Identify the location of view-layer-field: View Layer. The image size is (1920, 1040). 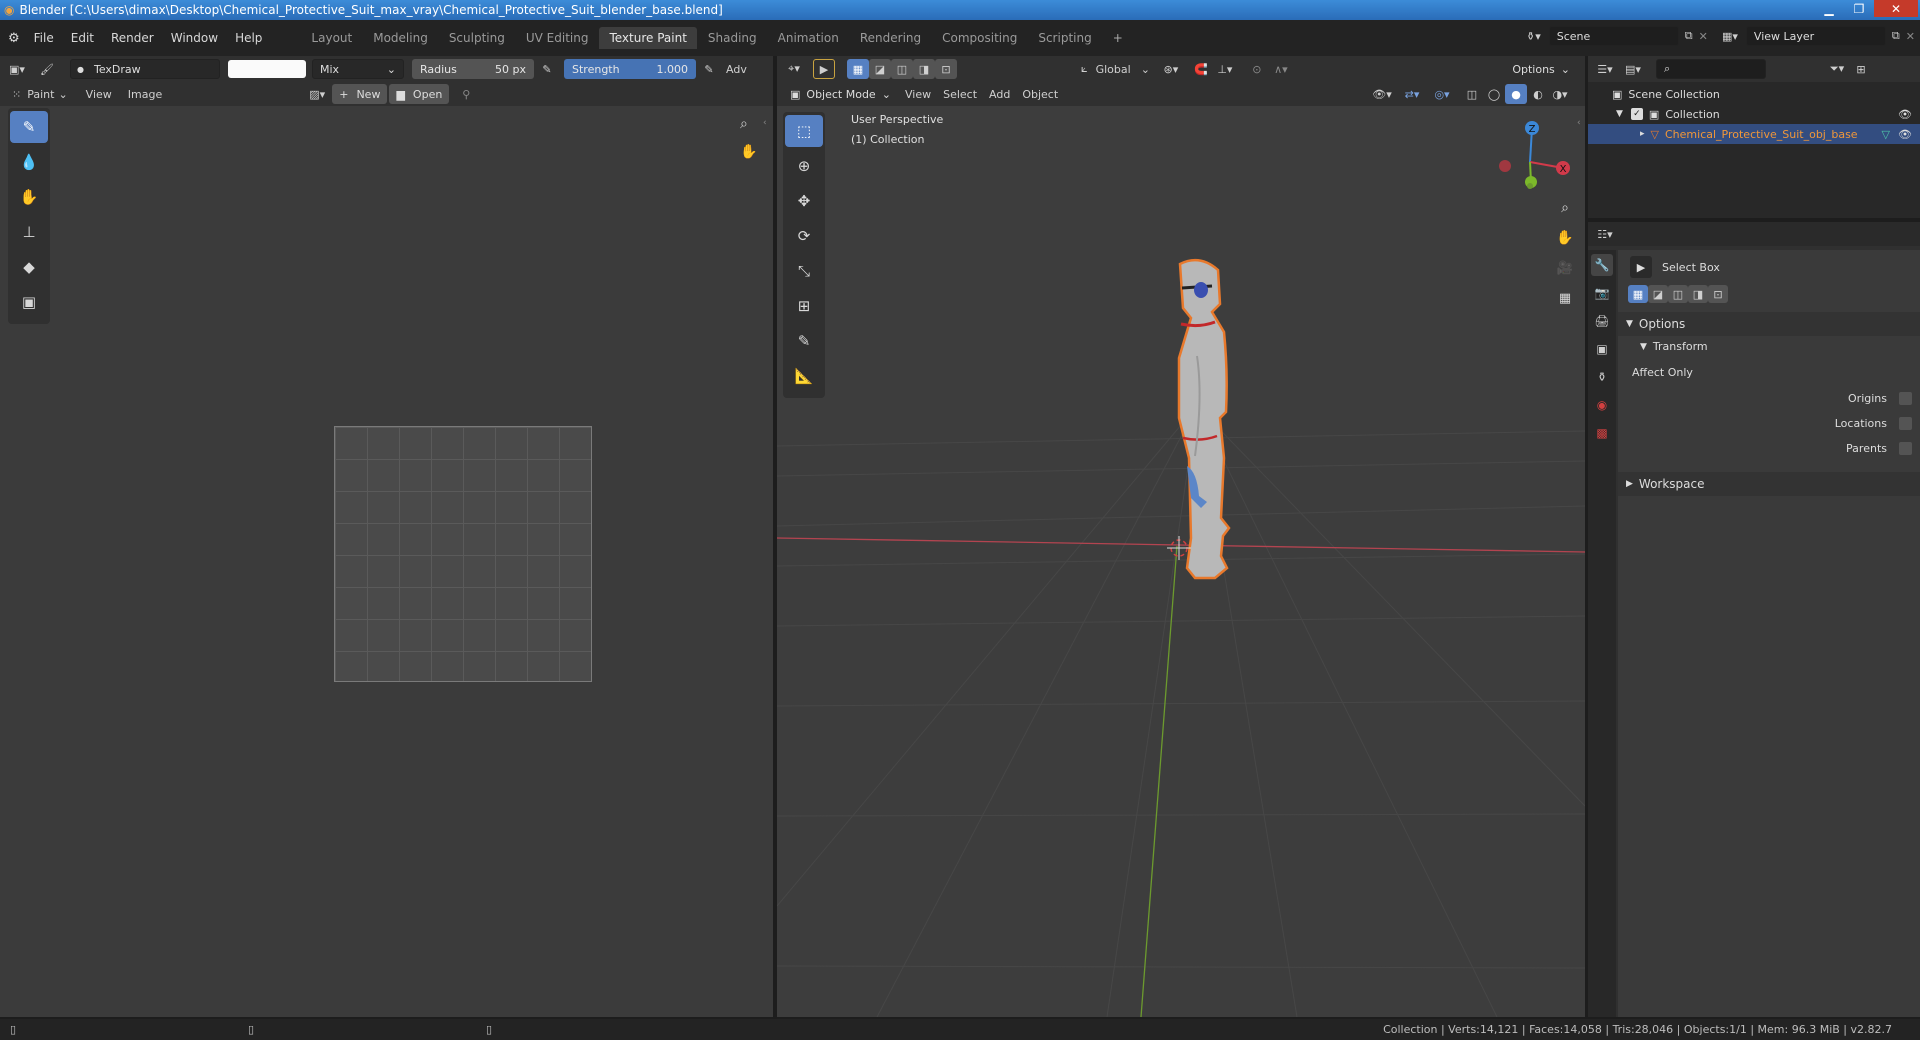
(1815, 36).